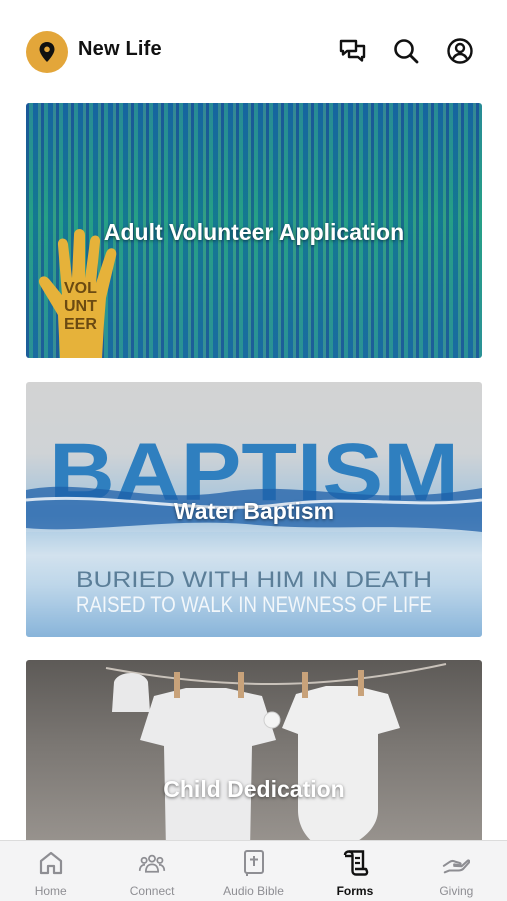 The height and width of the screenshot is (901, 507). I want to click on search-button, so click(406, 51).